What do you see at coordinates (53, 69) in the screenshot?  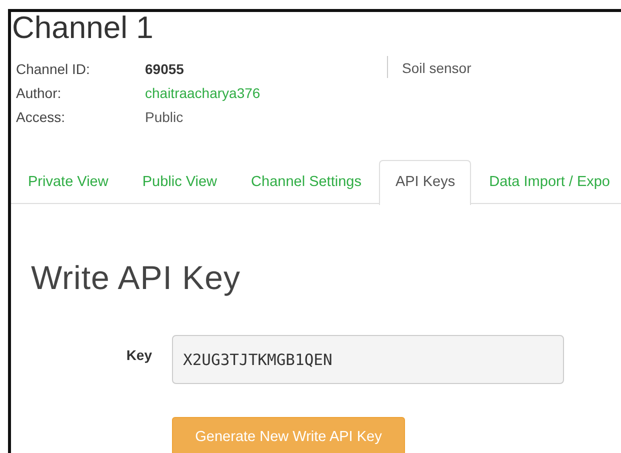 I see `field-label: Channel ID:` at bounding box center [53, 69].